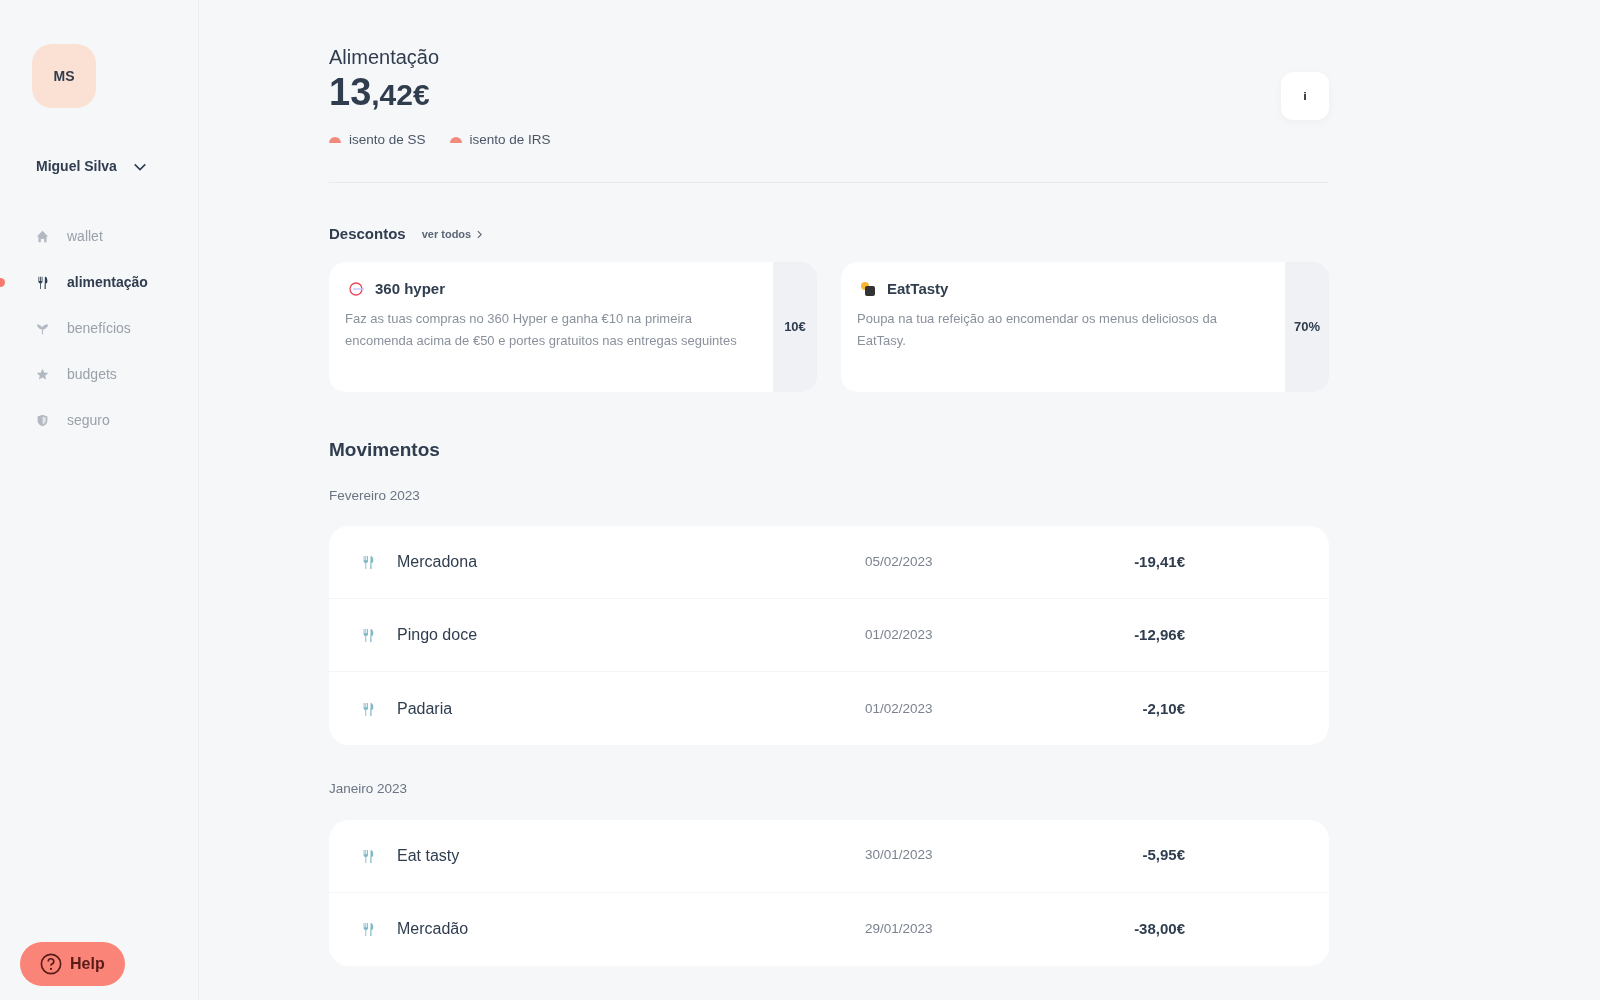  I want to click on help-icon, so click(51, 964).